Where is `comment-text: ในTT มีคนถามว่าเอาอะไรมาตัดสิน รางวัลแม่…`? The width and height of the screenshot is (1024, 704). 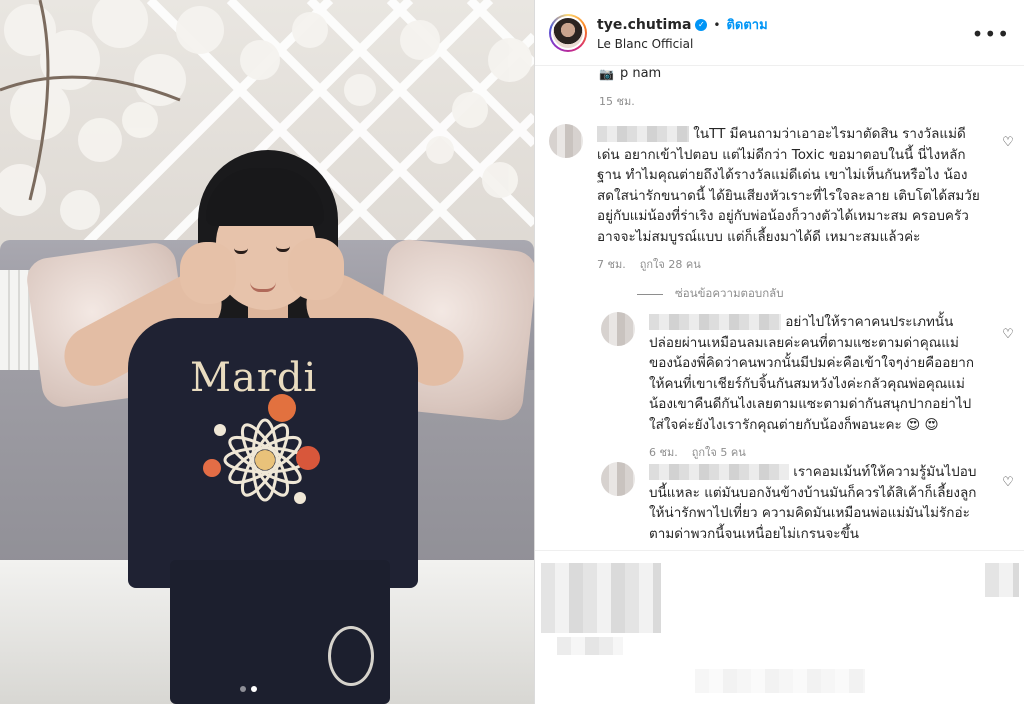
comment-text: ในTT มีคนถามว่าเอาอะไรมาตัดสิน รางวัลแม่… is located at coordinates (788, 185).